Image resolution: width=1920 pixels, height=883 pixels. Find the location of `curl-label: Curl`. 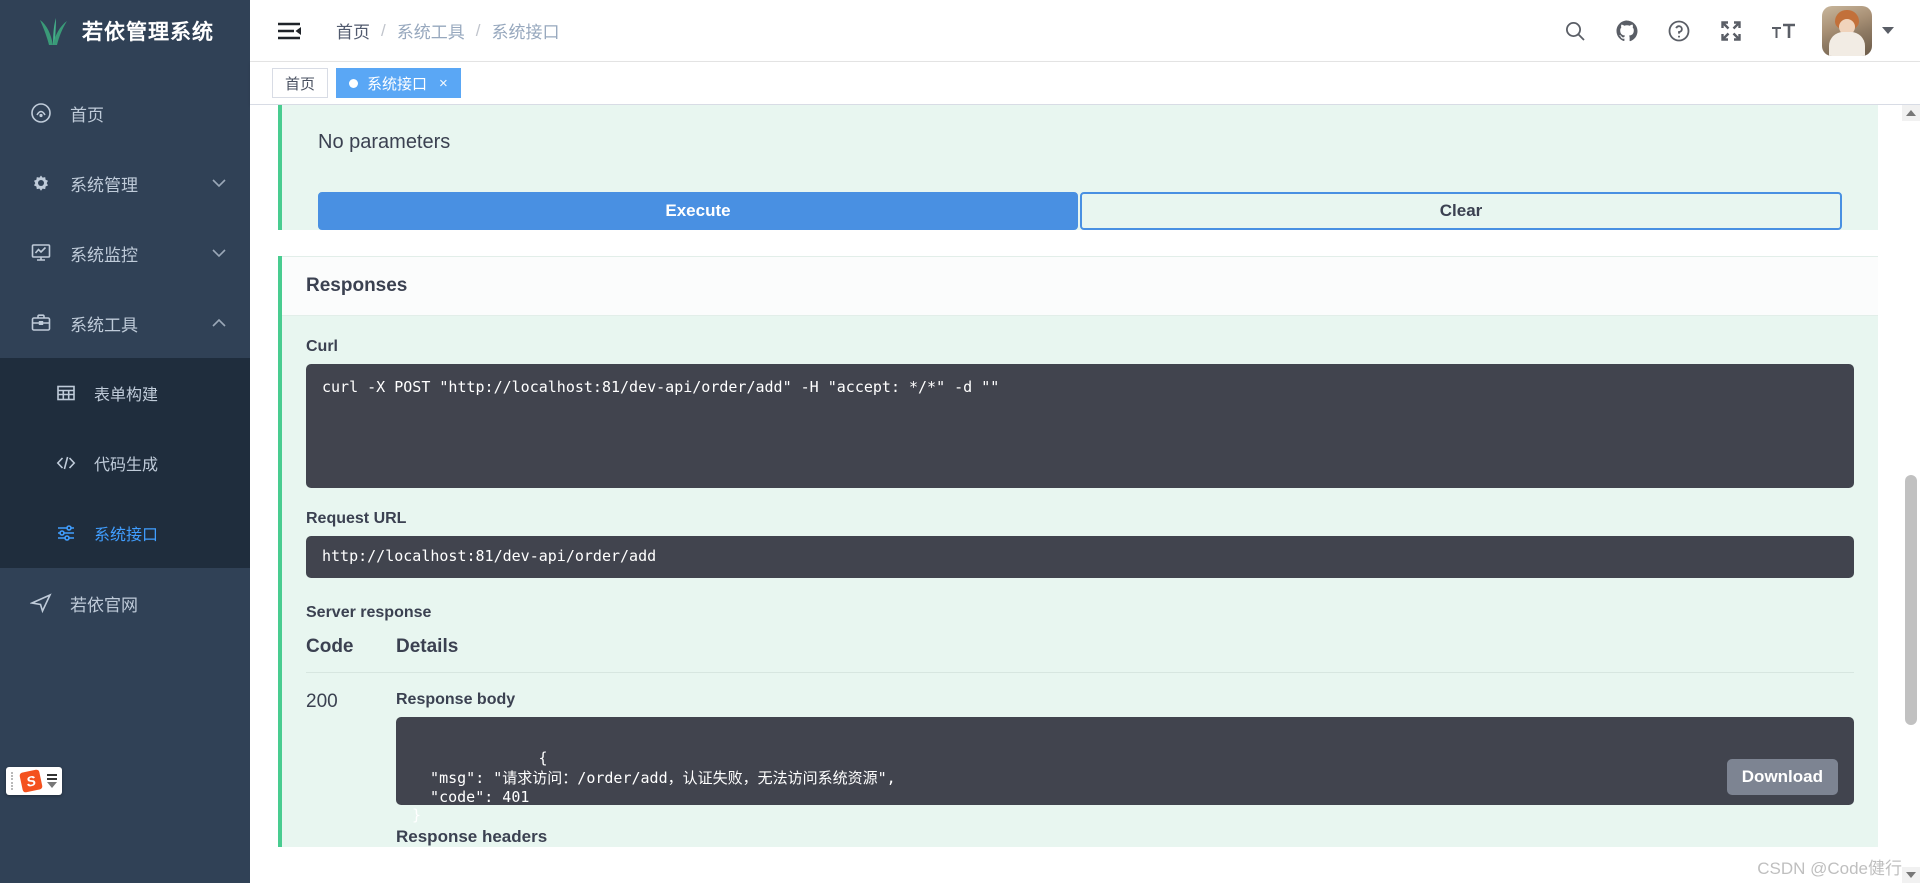

curl-label: Curl is located at coordinates (322, 346).